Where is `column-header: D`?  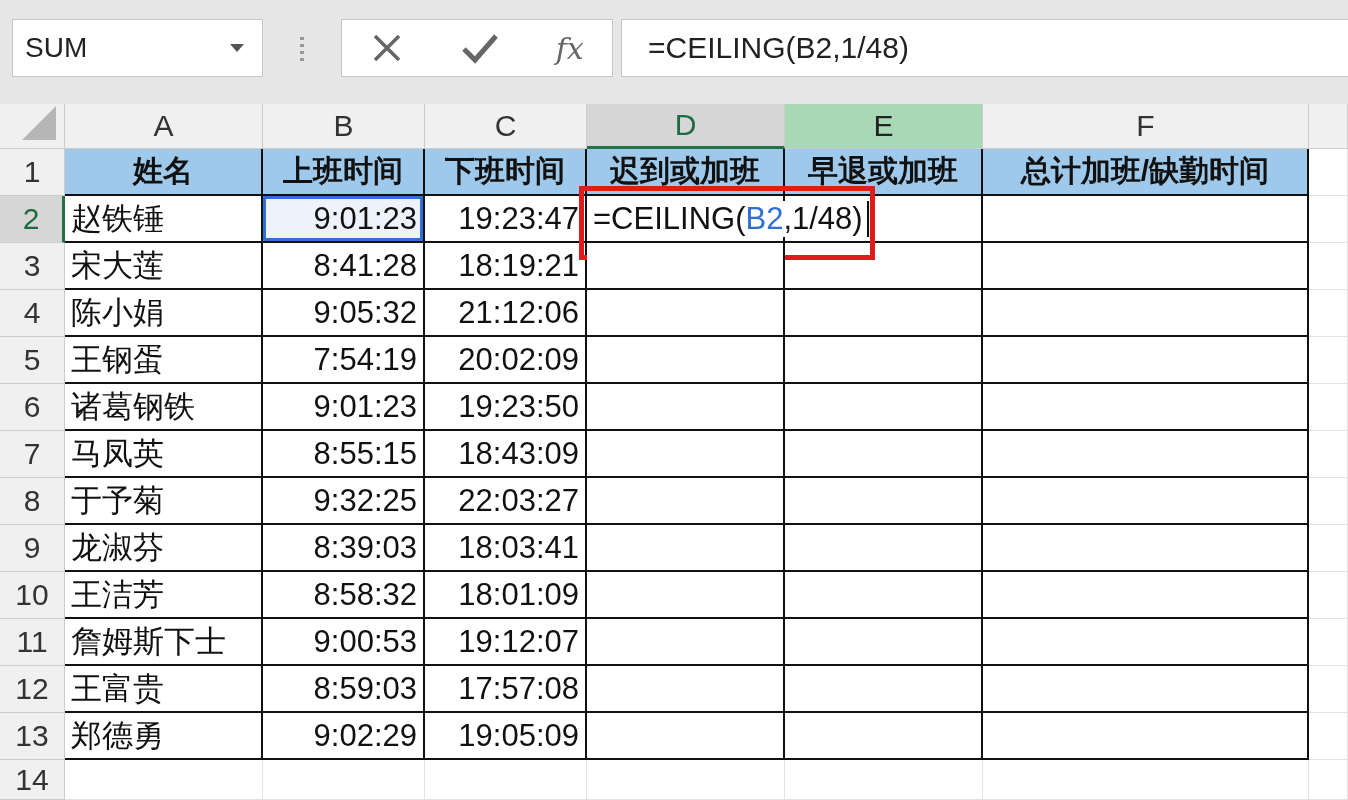 column-header: D is located at coordinates (686, 126).